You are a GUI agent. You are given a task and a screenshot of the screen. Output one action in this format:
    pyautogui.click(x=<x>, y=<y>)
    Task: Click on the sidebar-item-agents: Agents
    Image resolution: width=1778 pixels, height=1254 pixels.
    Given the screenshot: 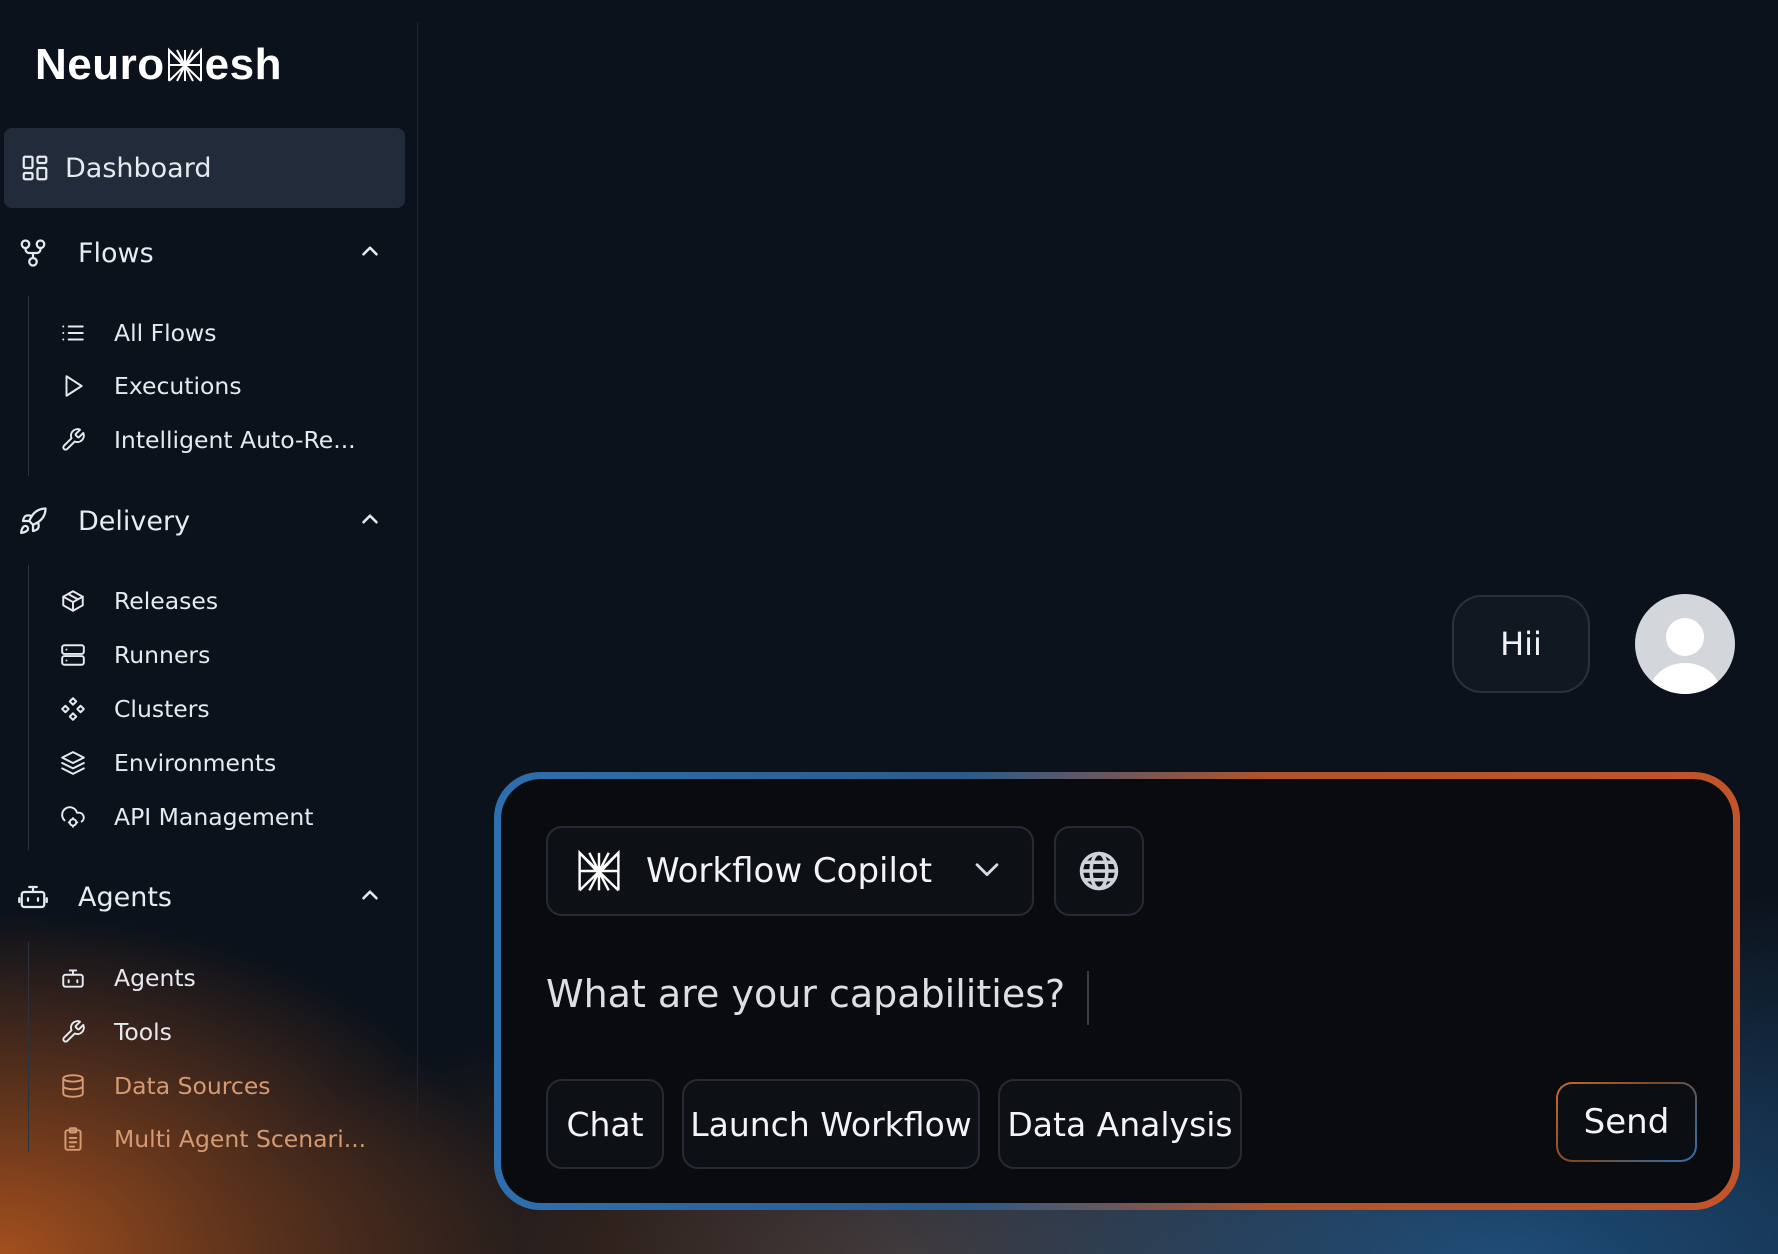 What is the action you would take?
    pyautogui.click(x=127, y=978)
    